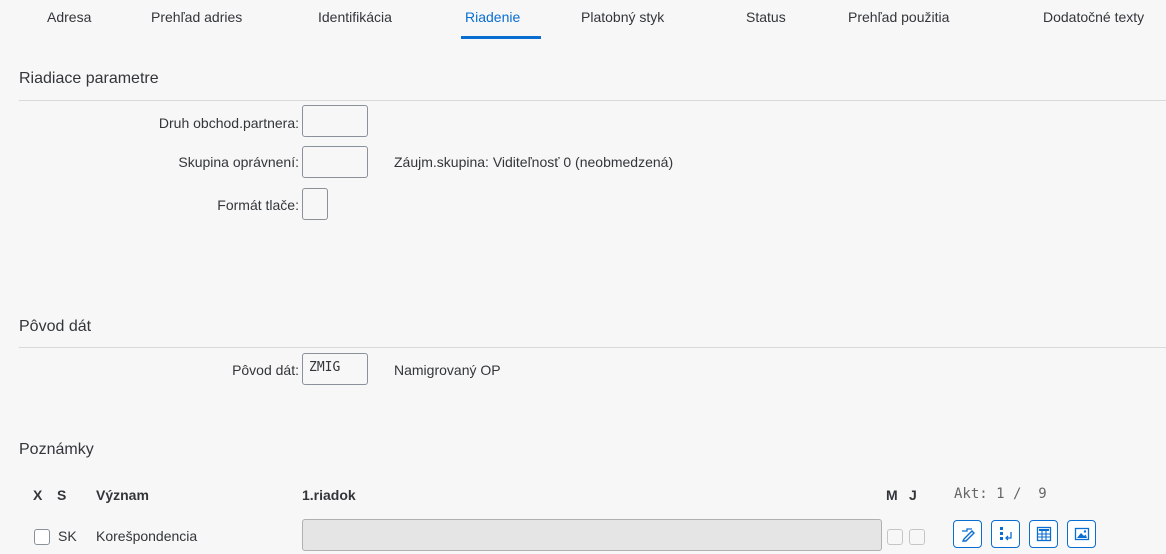  I want to click on tab-prehlad-adries: Prehľad adries, so click(196, 17).